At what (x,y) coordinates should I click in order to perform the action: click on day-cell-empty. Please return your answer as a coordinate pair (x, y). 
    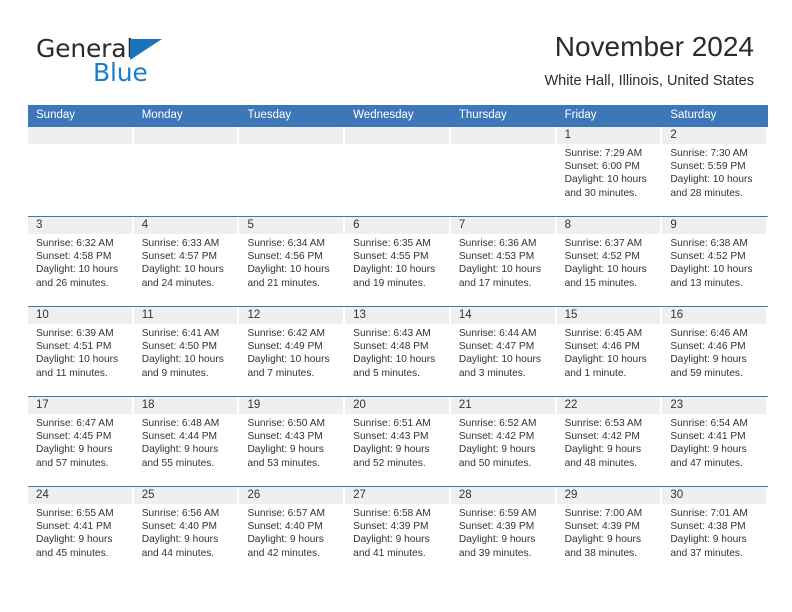
    Looking at the image, I should click on (292, 171).